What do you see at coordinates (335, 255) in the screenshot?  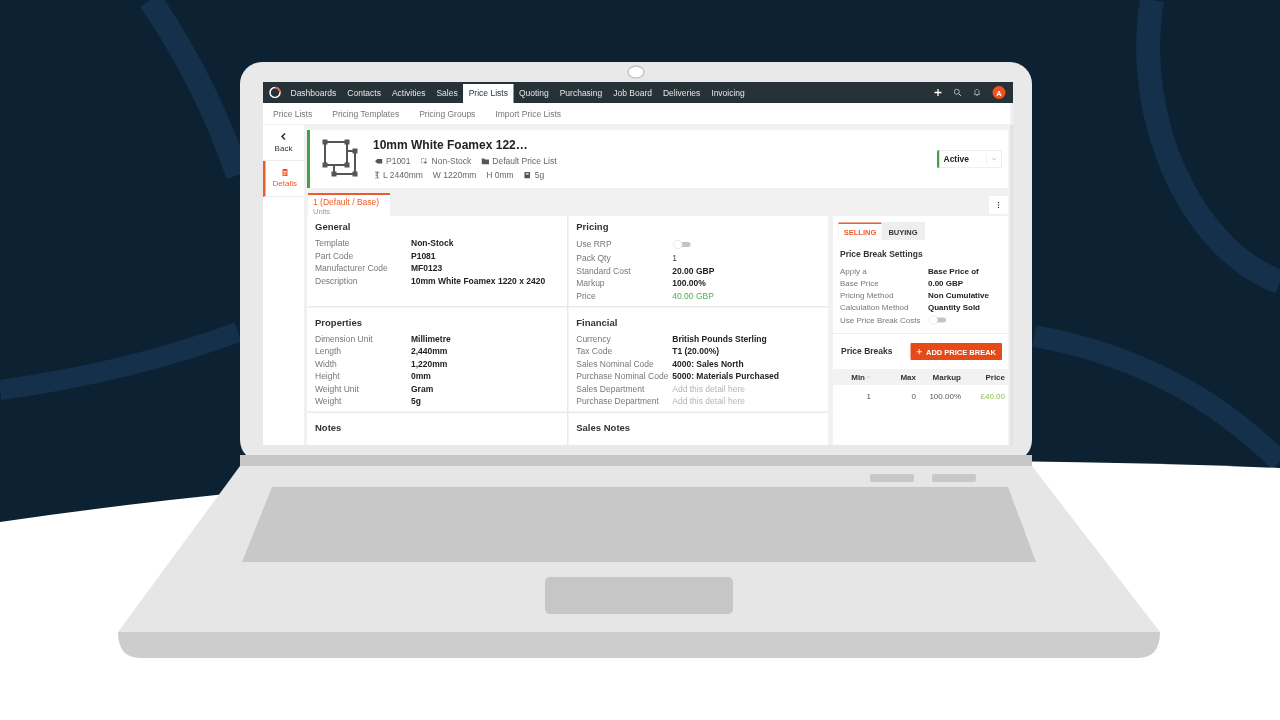 I see `field-label: Part Code` at bounding box center [335, 255].